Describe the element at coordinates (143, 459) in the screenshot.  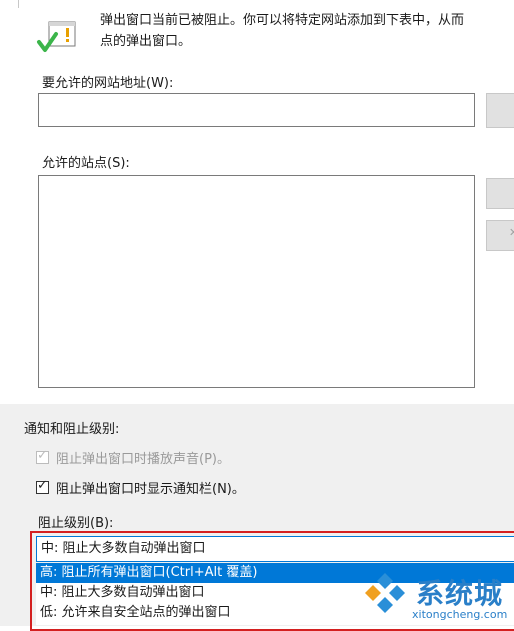
I see `play-sound-label: 阻止弹出窗口时播放声音(P)。` at that location.